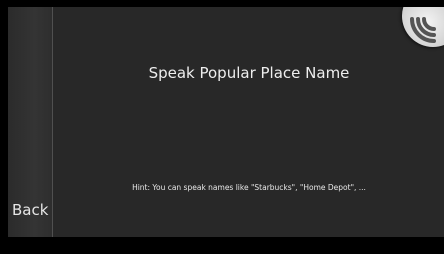 The image size is (444, 254). Describe the element at coordinates (30, 210) in the screenshot. I see `back-button-label: Back` at that location.